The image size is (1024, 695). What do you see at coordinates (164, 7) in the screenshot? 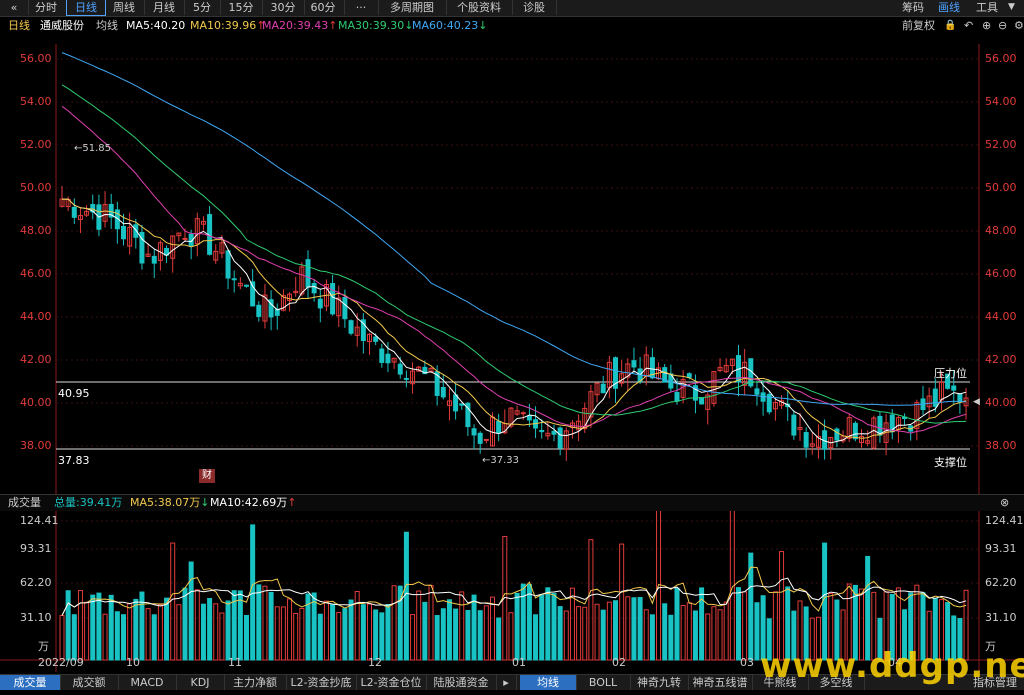
I see `tab-monthly: 月线` at bounding box center [164, 7].